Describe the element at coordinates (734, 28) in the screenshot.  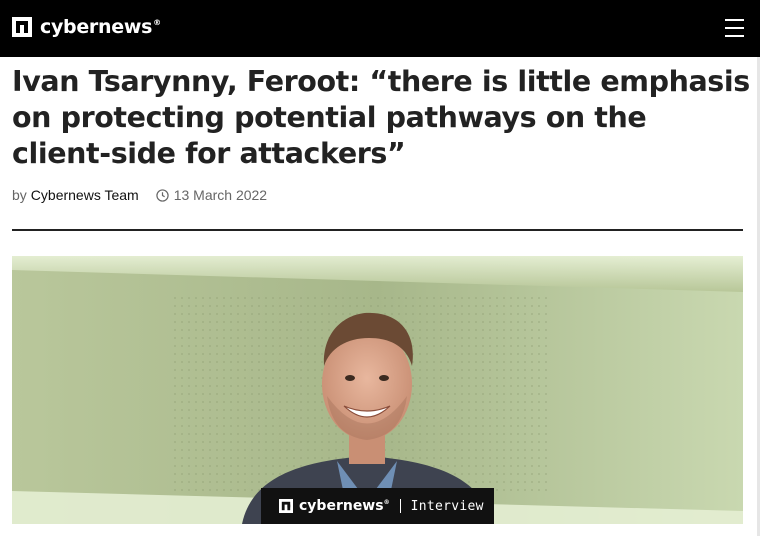
I see `hamburger-menu-icon` at that location.